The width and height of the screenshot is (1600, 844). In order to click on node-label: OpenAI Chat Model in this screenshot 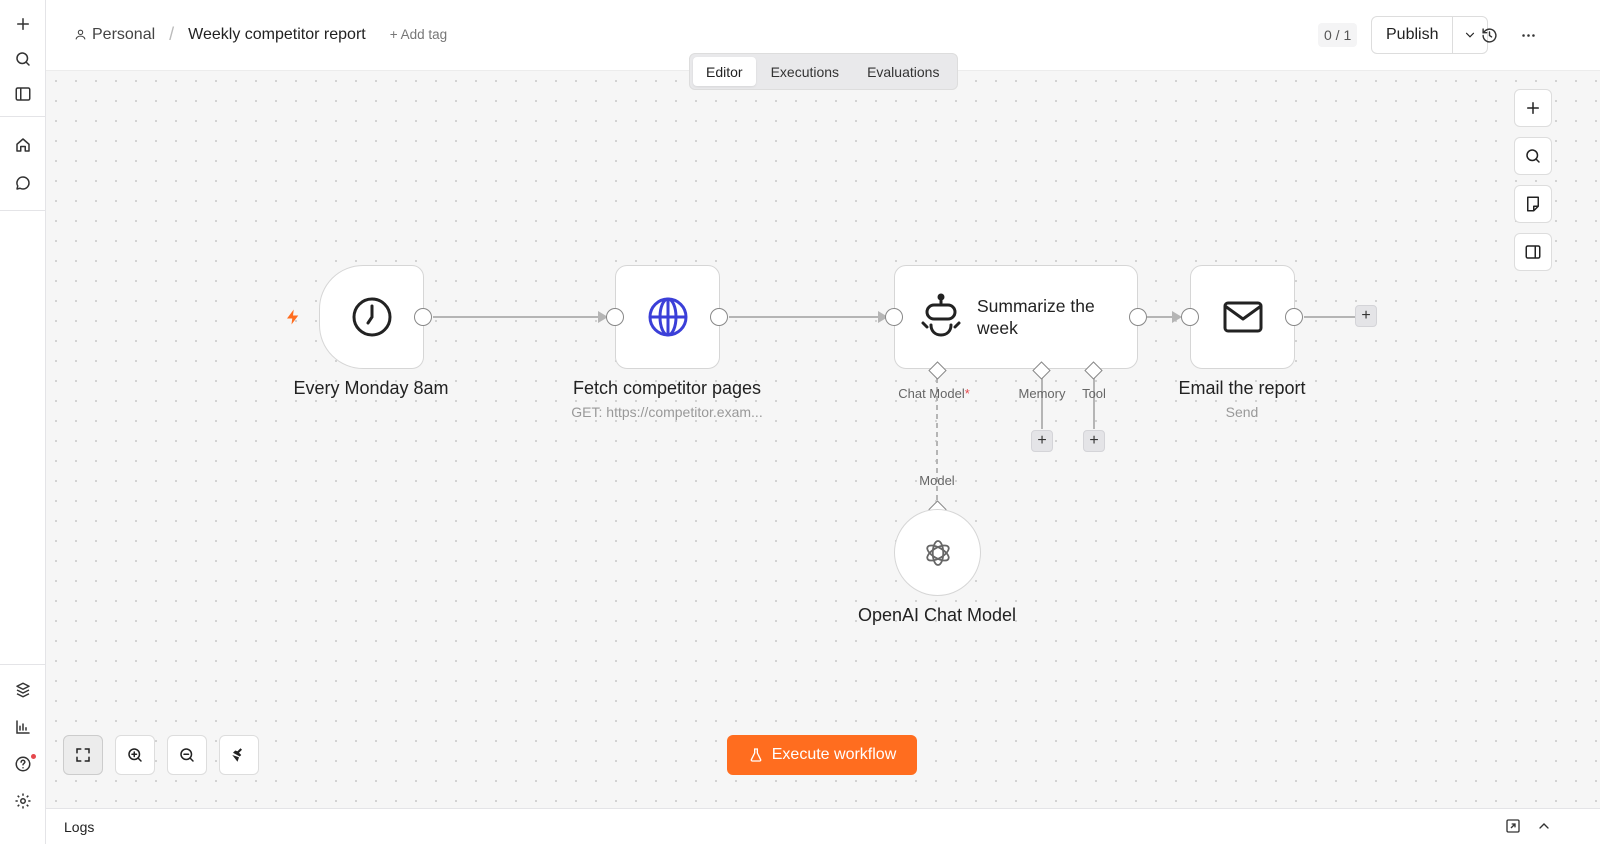, I will do `click(937, 615)`.